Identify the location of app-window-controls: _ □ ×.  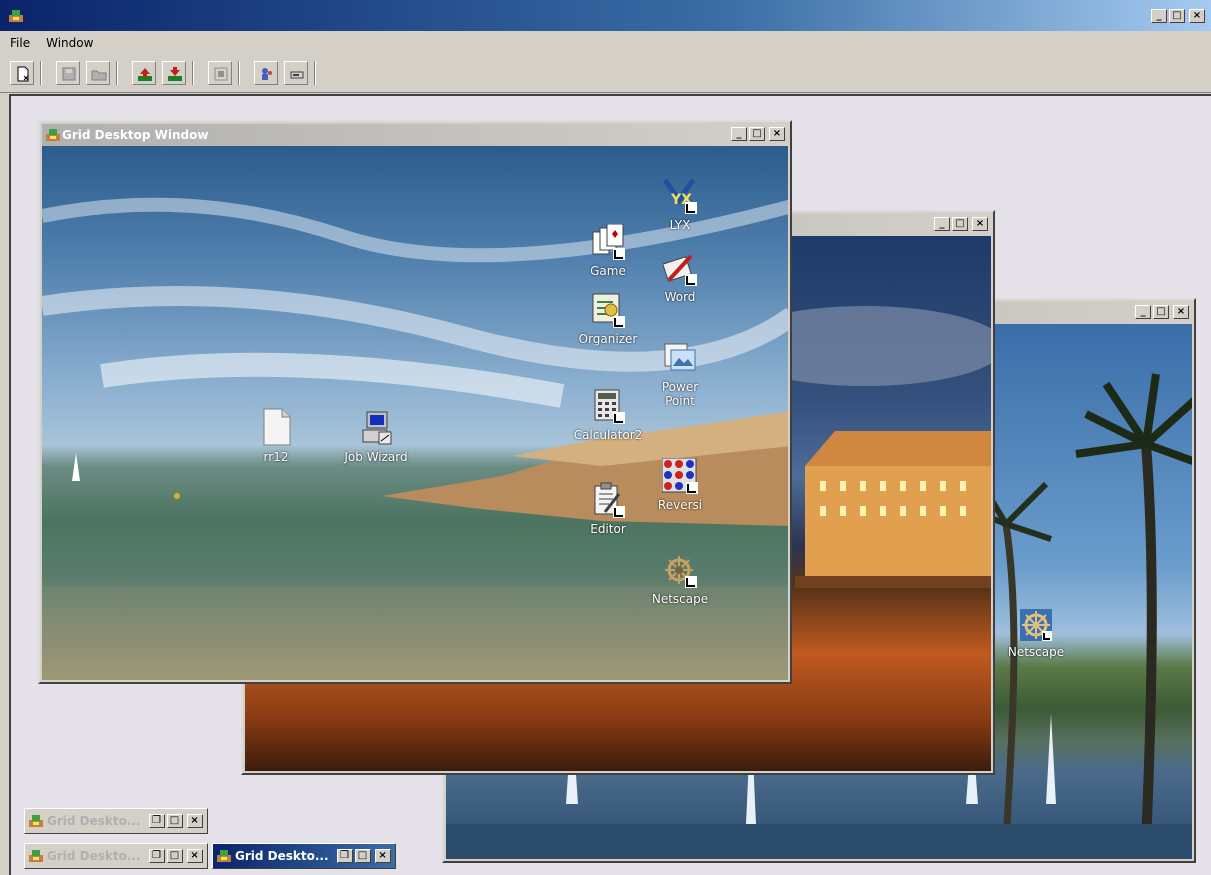
(1178, 16).